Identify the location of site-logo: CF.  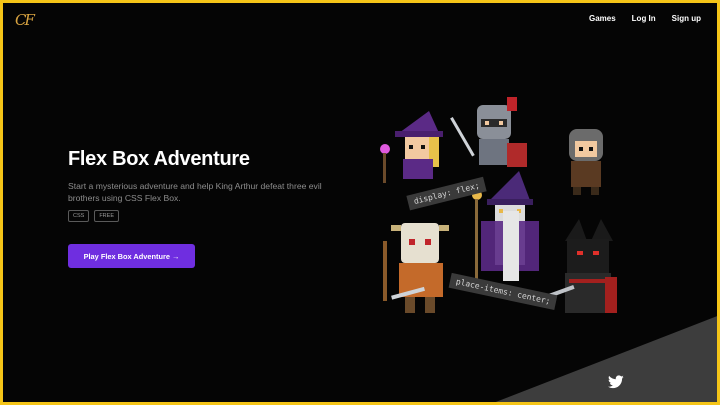
(27, 21).